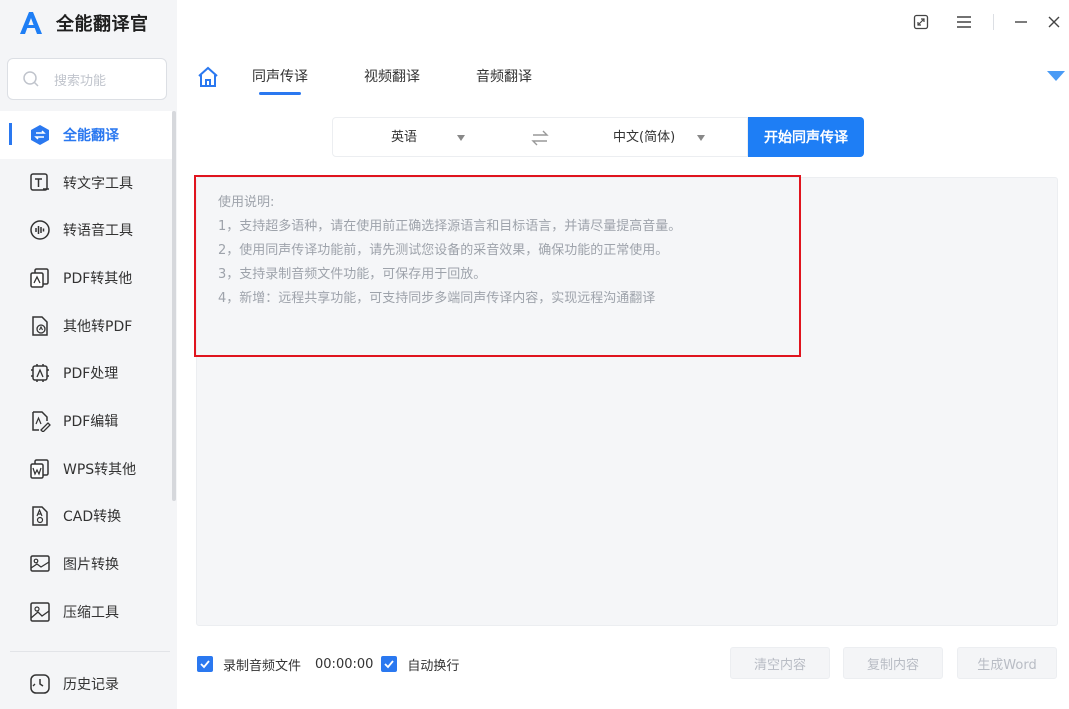 The width and height of the screenshot is (1069, 709). What do you see at coordinates (461, 138) in the screenshot?
I see `source-caret-icon` at bounding box center [461, 138].